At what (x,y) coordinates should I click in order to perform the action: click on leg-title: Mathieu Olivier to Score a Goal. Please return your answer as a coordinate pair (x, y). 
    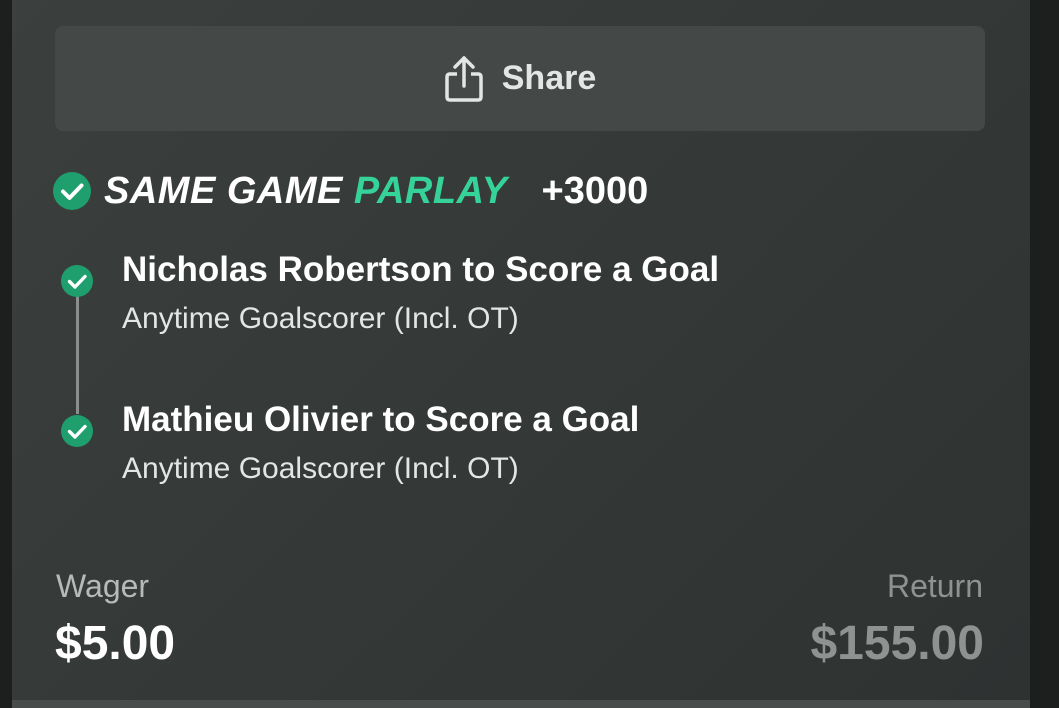
    Looking at the image, I should click on (381, 419).